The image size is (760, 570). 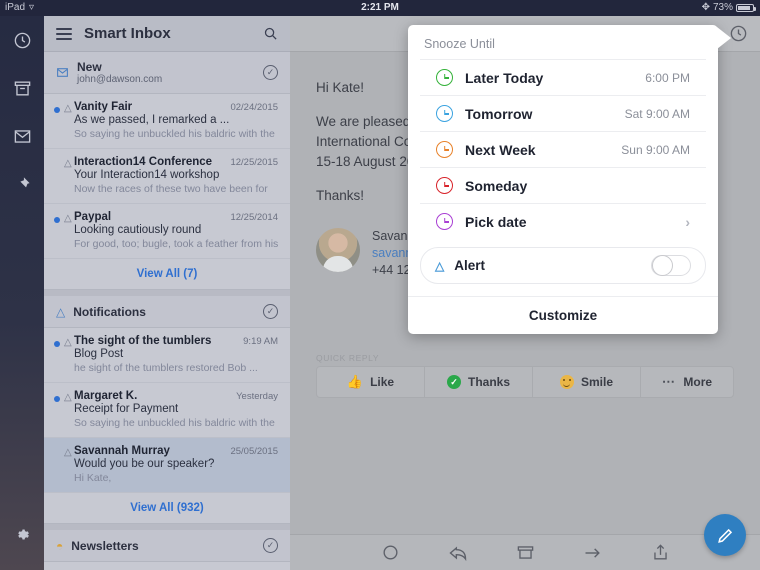 What do you see at coordinates (167, 73) in the screenshot?
I see `section-header-new: New john@dawson.com ✓` at bounding box center [167, 73].